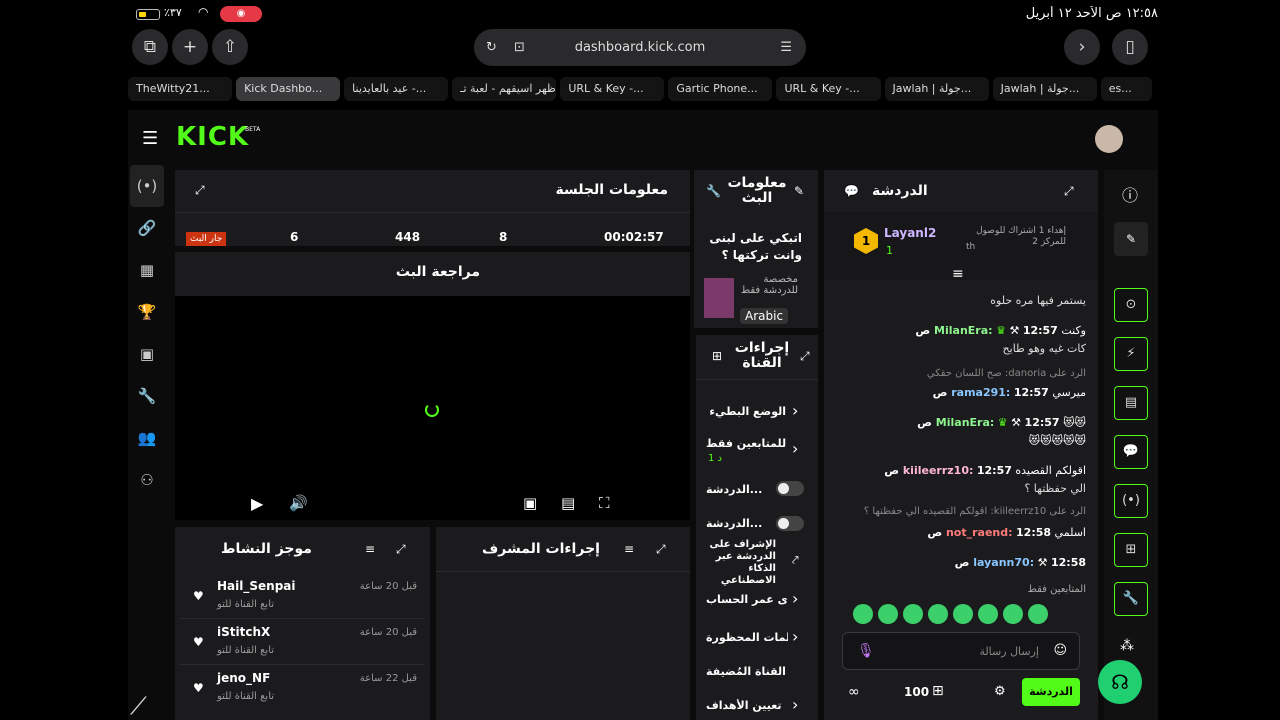  Describe the element at coordinates (1109, 139) in the screenshot. I see `avatar` at that location.